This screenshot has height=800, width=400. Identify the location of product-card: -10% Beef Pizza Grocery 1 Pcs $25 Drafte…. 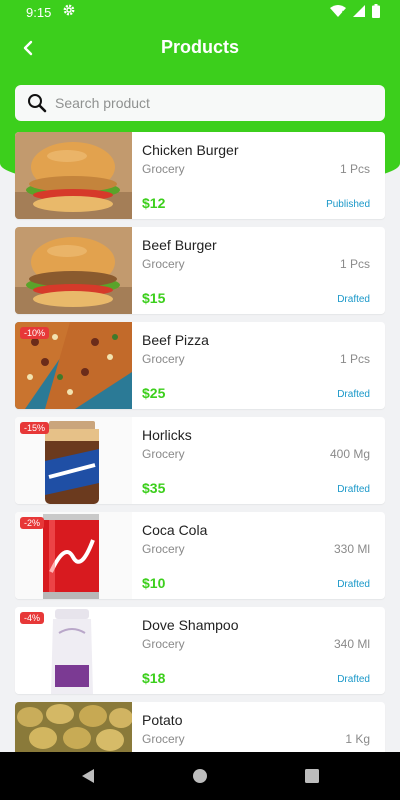
(200, 365).